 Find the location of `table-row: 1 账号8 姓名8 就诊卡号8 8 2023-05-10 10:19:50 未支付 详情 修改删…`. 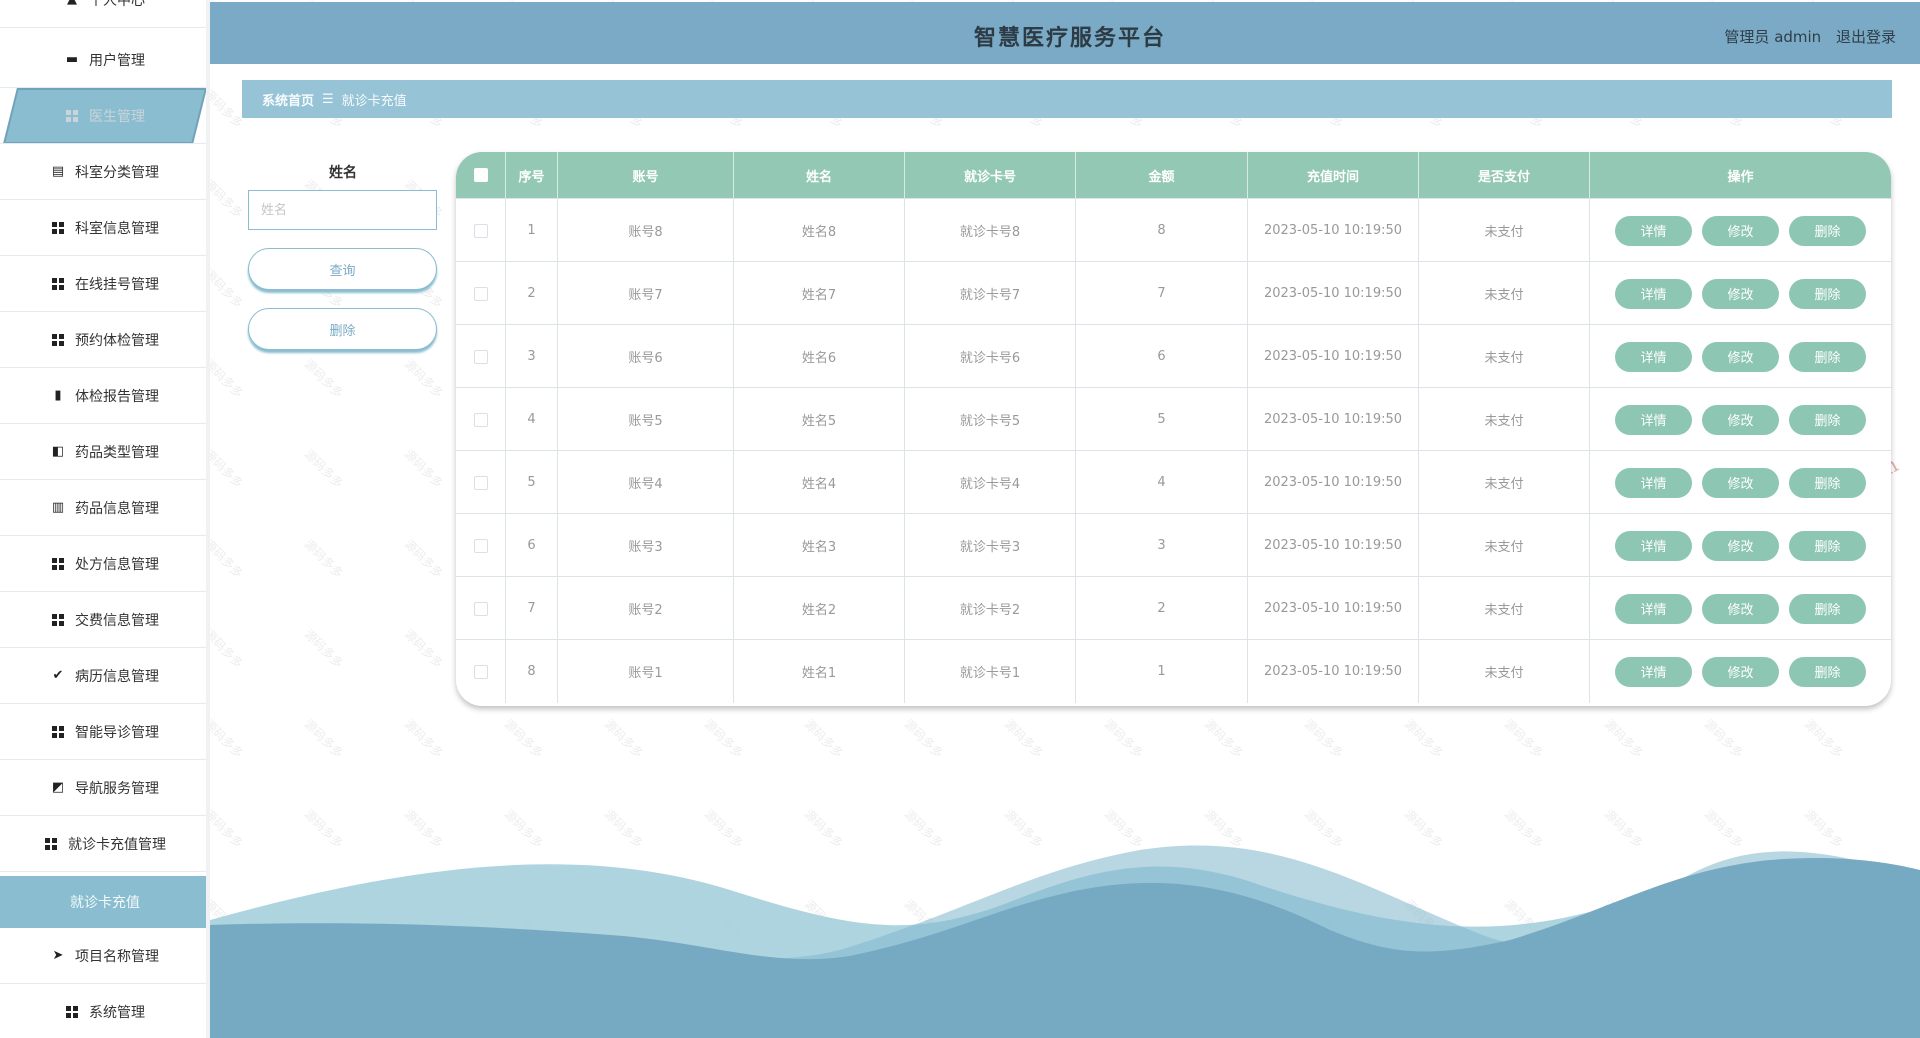

table-row: 1 账号8 姓名8 就诊卡号8 8 2023-05-10 10:19:50 未支付 详情 修改删… is located at coordinates (1173, 230).